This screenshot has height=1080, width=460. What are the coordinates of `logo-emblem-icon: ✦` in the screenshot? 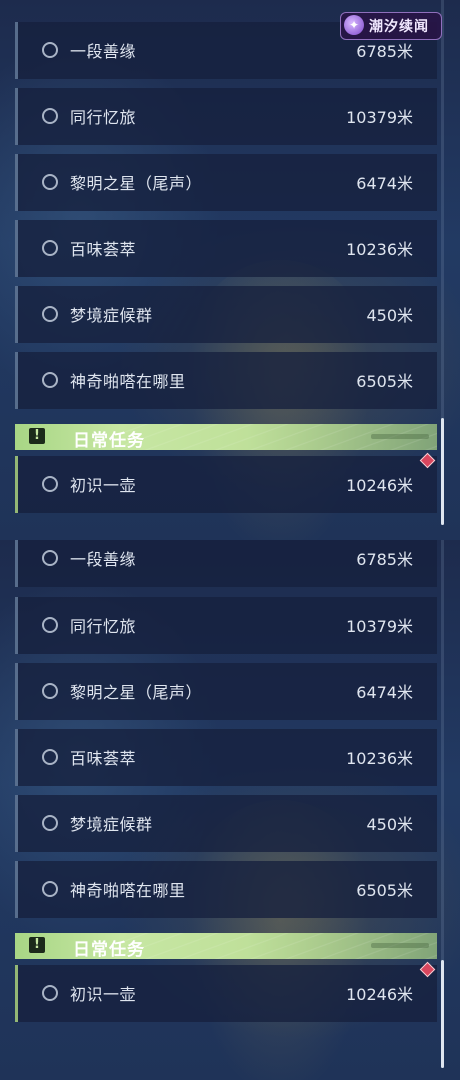 It's located at (354, 25).